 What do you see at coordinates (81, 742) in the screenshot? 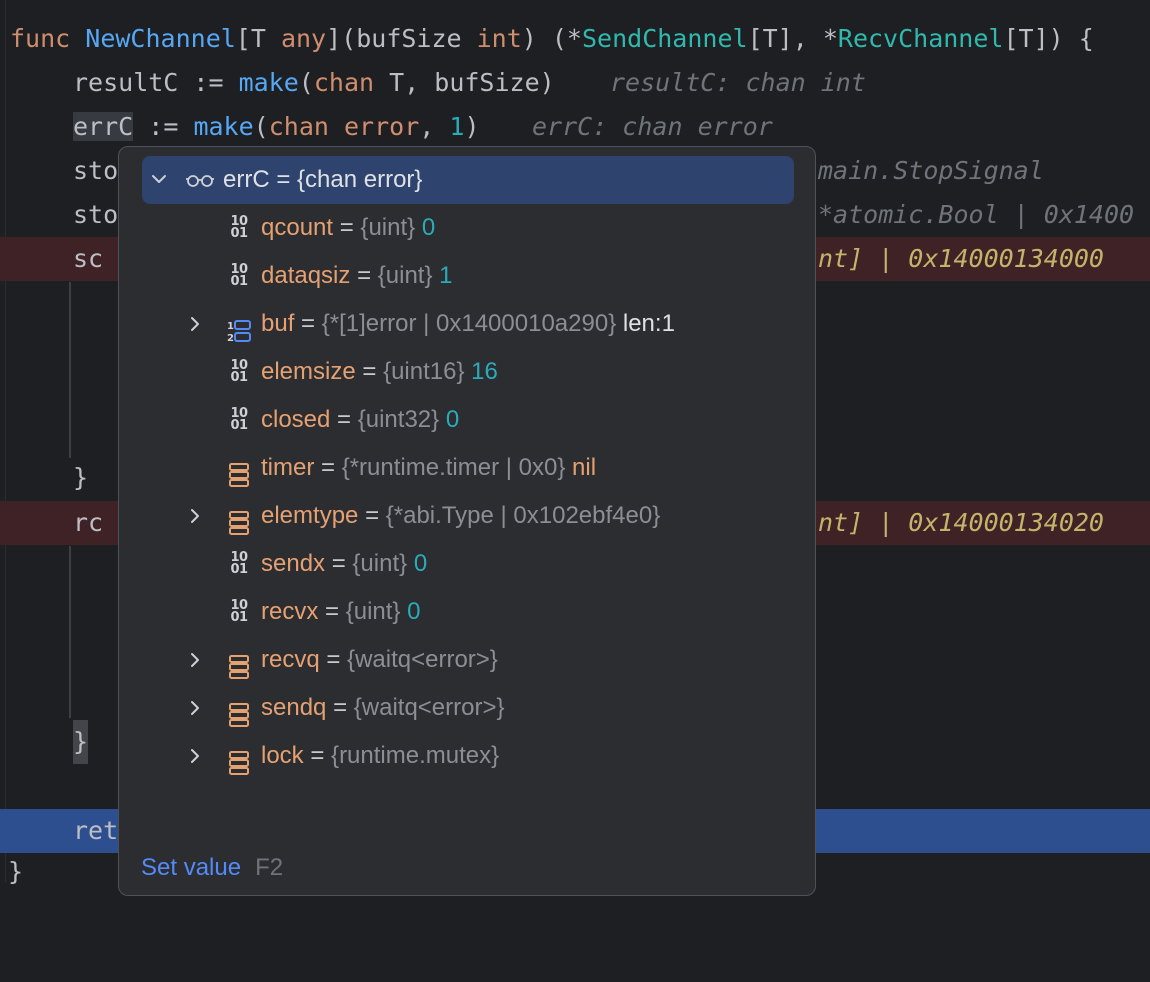
I see `closing-brace-highlighted: }` at bounding box center [81, 742].